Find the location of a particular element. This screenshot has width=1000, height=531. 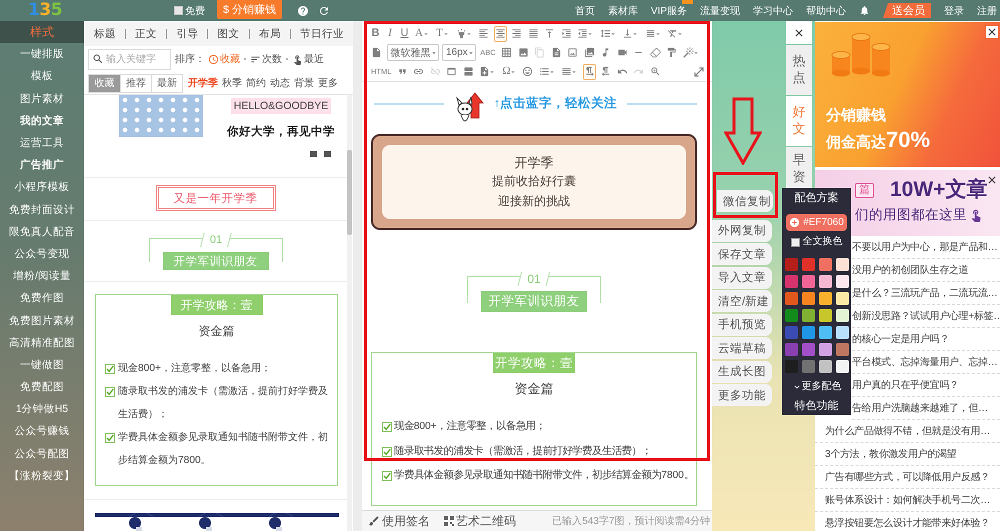

side-action-button: 生成长图 is located at coordinates (742, 371).